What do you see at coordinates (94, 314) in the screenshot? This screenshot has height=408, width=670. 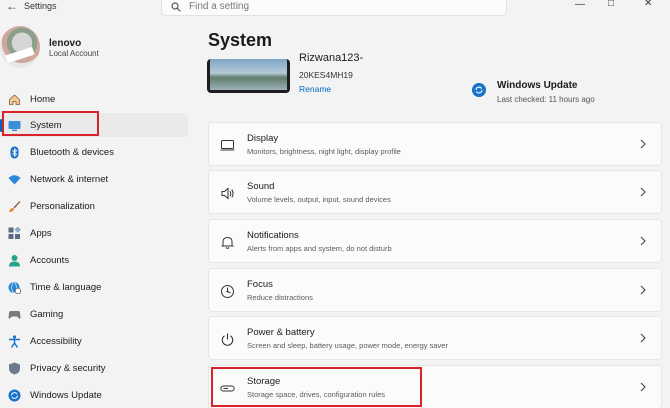 I see `sidebar-item-gaming: Gaming` at bounding box center [94, 314].